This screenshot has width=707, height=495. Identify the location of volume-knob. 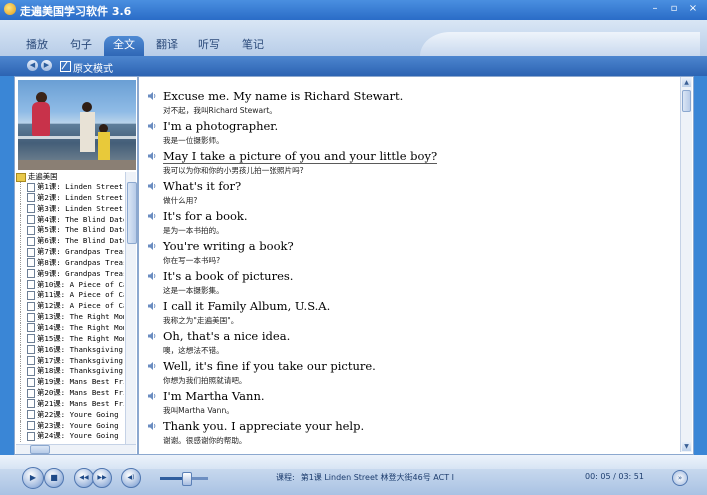
(187, 479).